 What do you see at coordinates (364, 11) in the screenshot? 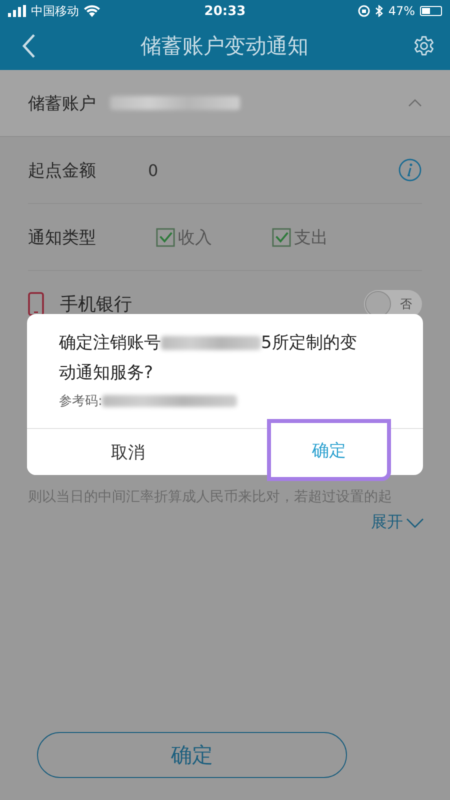
I see `lock-rotation-icon` at bounding box center [364, 11].